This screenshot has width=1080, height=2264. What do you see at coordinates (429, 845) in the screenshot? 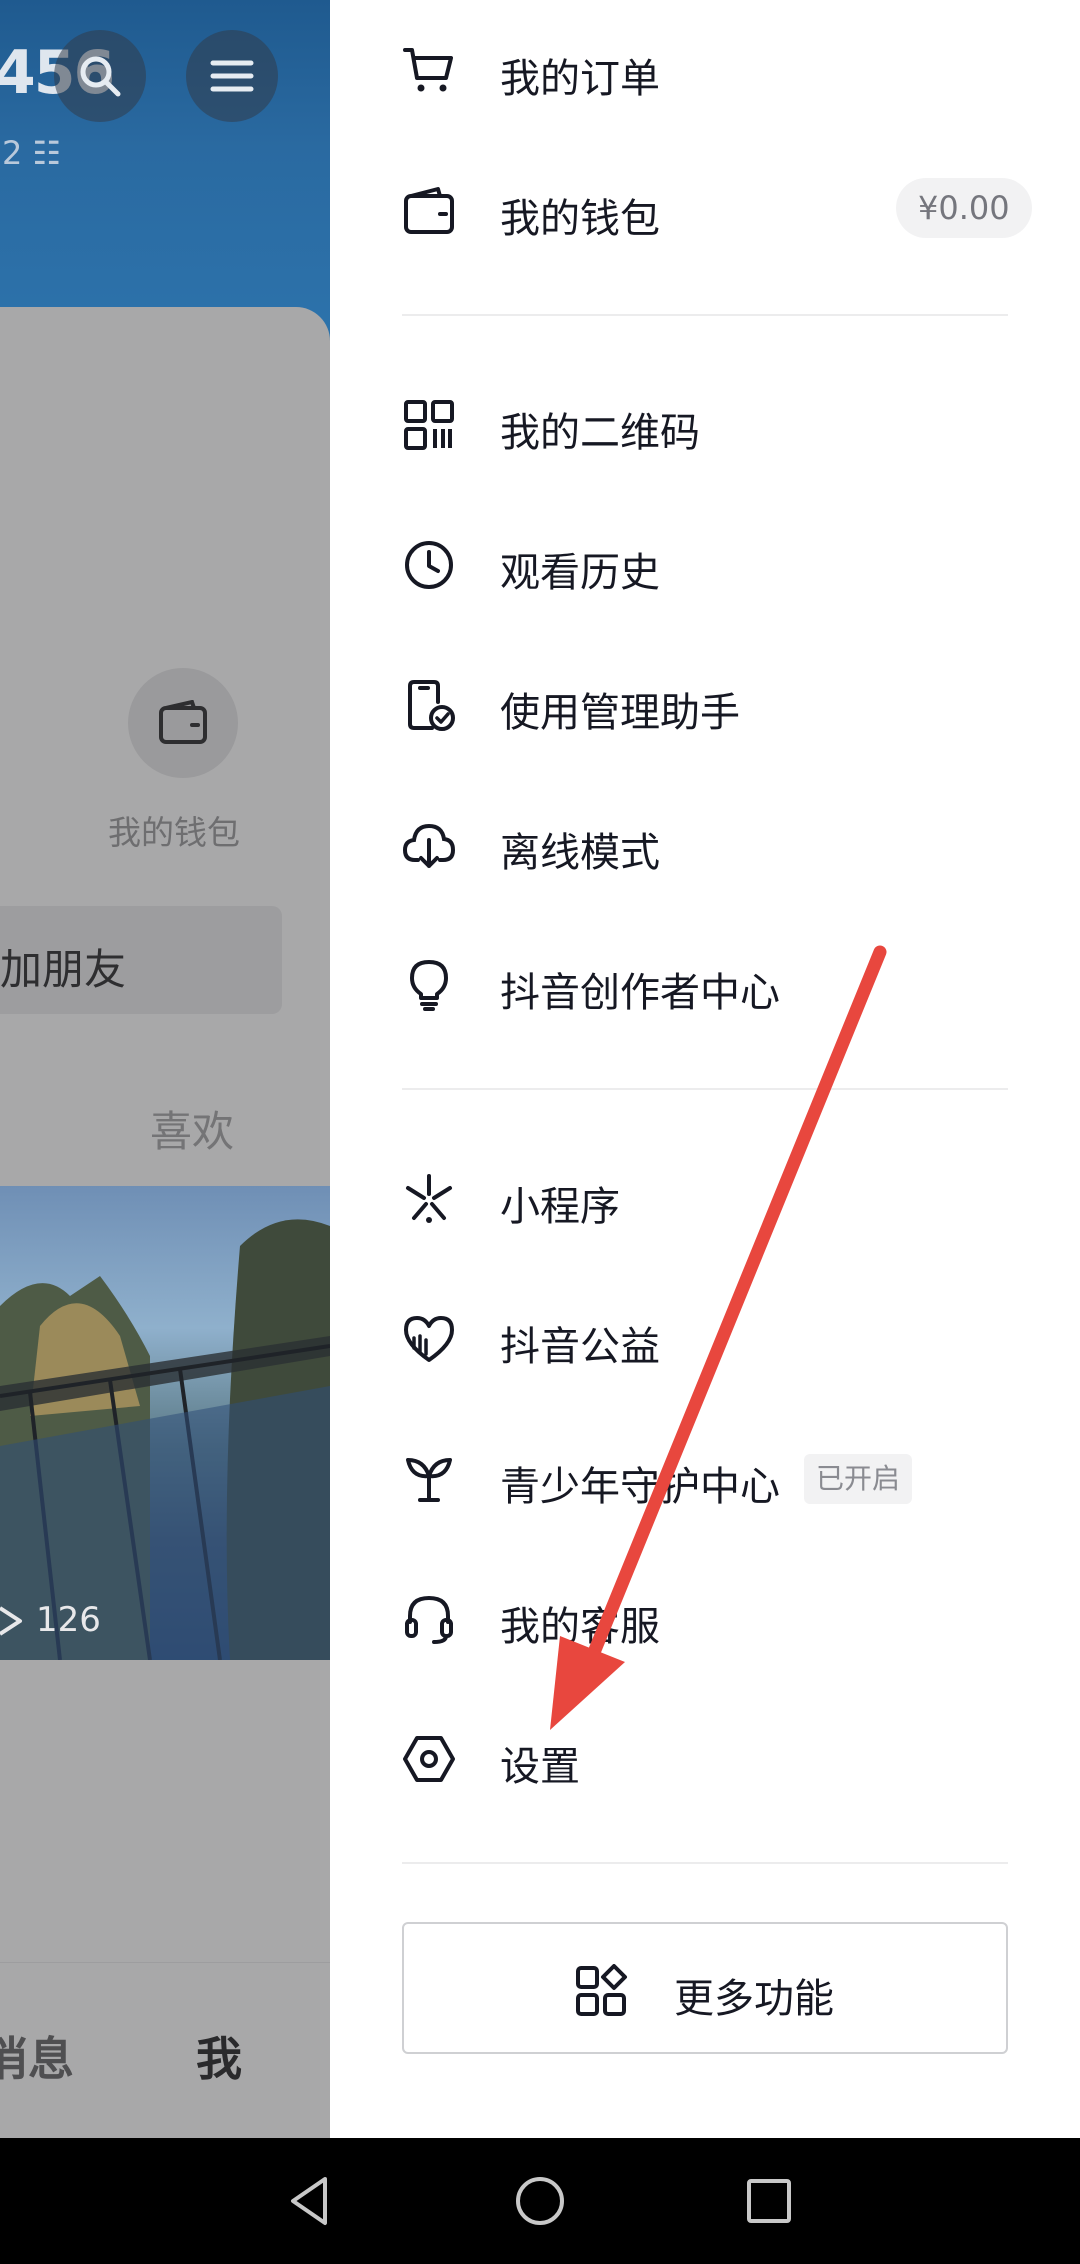
I see `cloud-download-icon` at bounding box center [429, 845].